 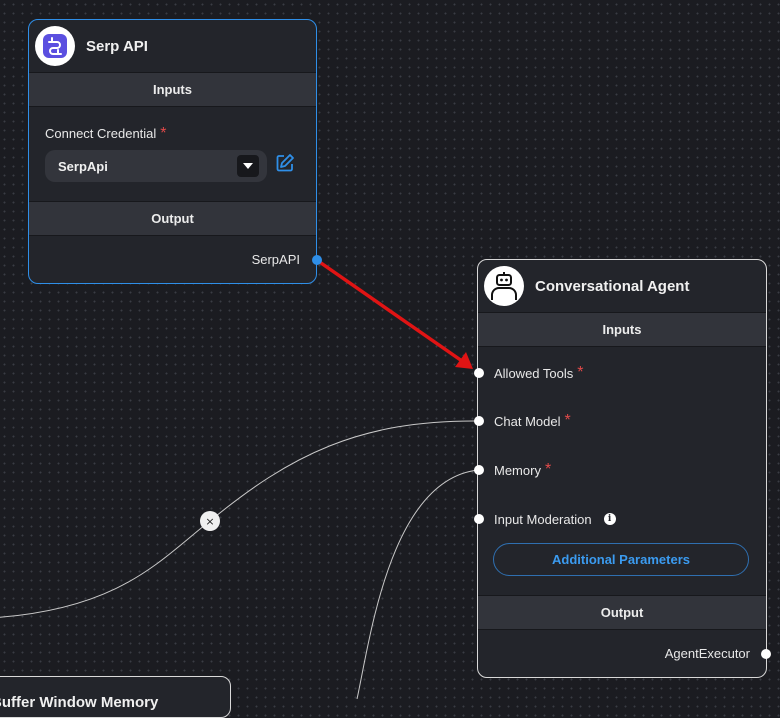 I want to click on credential-select: SerpApi, so click(x=156, y=166).